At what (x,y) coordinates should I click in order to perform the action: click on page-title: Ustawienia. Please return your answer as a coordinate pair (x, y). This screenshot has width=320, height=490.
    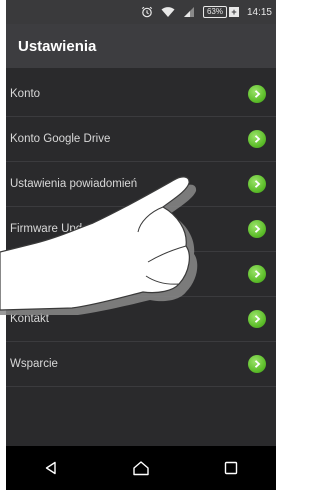
    Looking at the image, I should click on (57, 46).